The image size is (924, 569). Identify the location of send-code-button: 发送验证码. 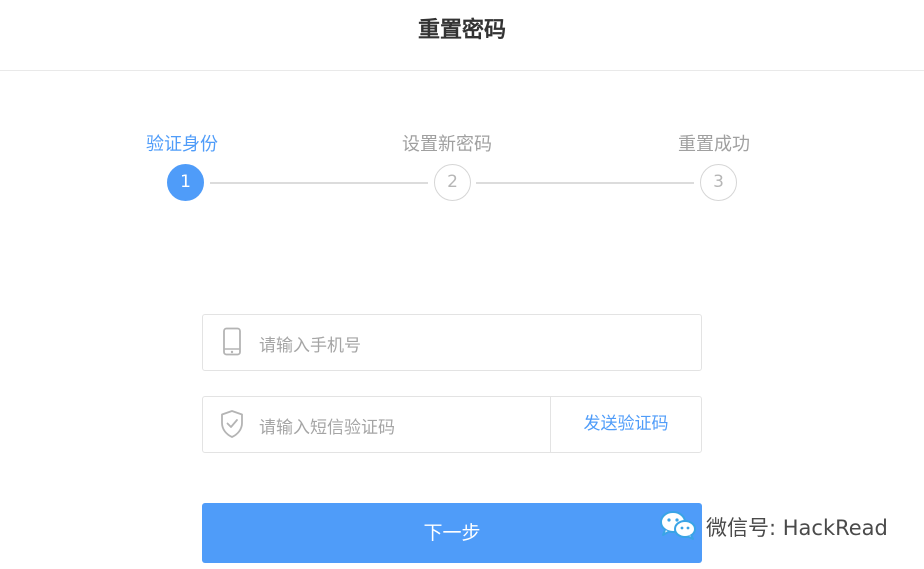
(625, 424).